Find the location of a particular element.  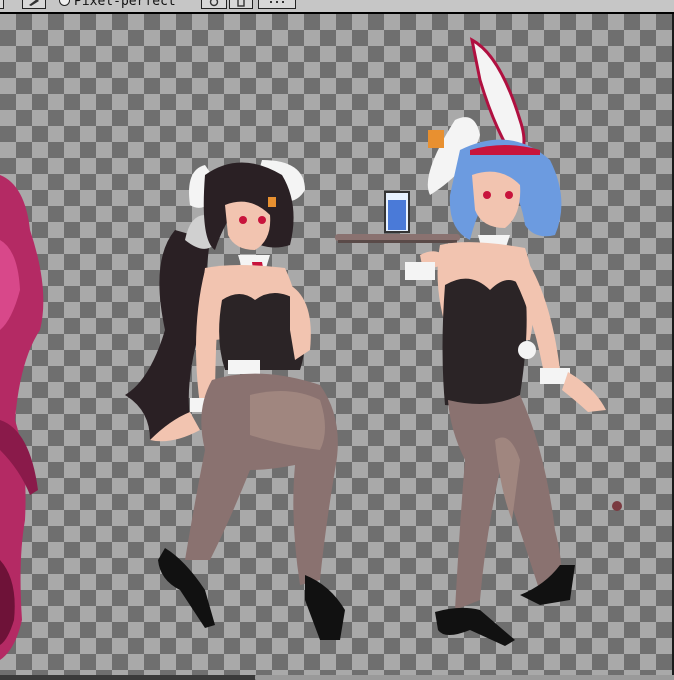

scrollbar-thumb is located at coordinates (464, 677).